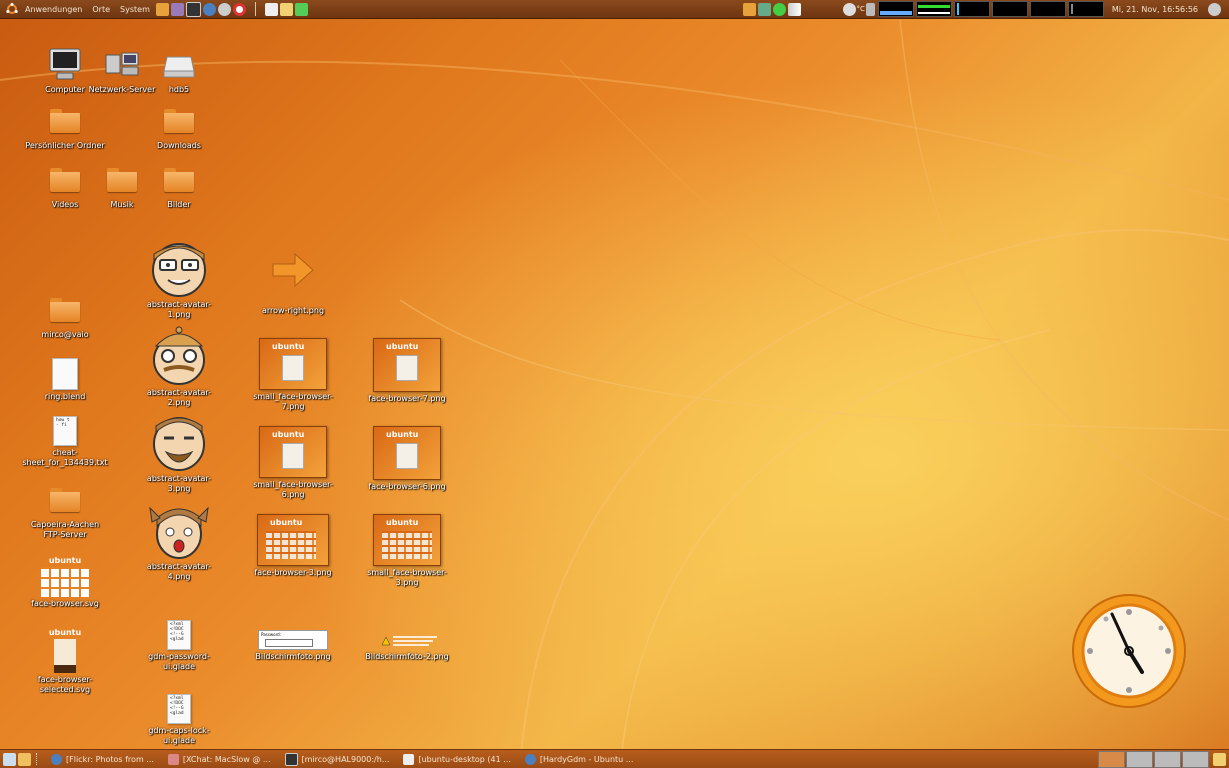 Image resolution: width=1229 pixels, height=768 pixels. What do you see at coordinates (179, 71) in the screenshot?
I see `desktop-icon-hdb5: hdb5` at bounding box center [179, 71].